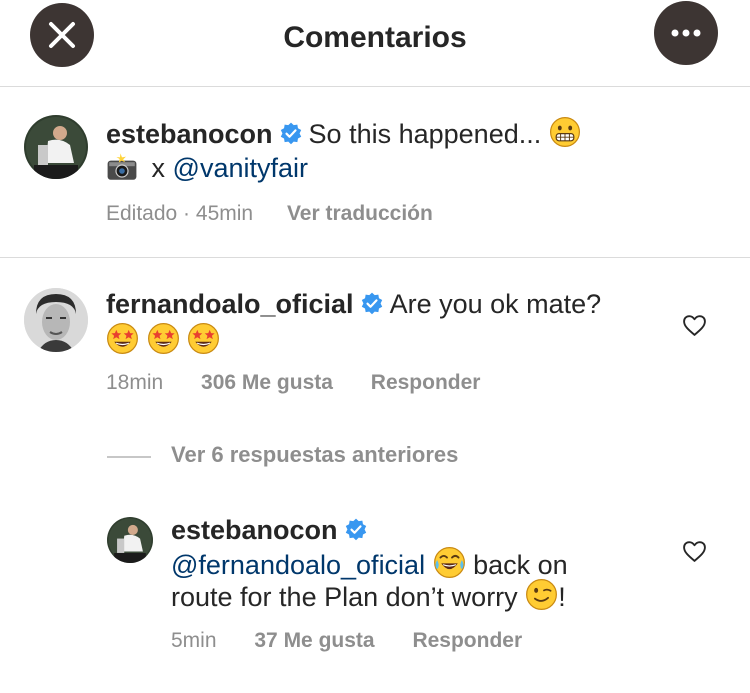 The image size is (750, 693). What do you see at coordinates (449, 562) in the screenshot?
I see `tears-of-joy-icon` at bounding box center [449, 562].